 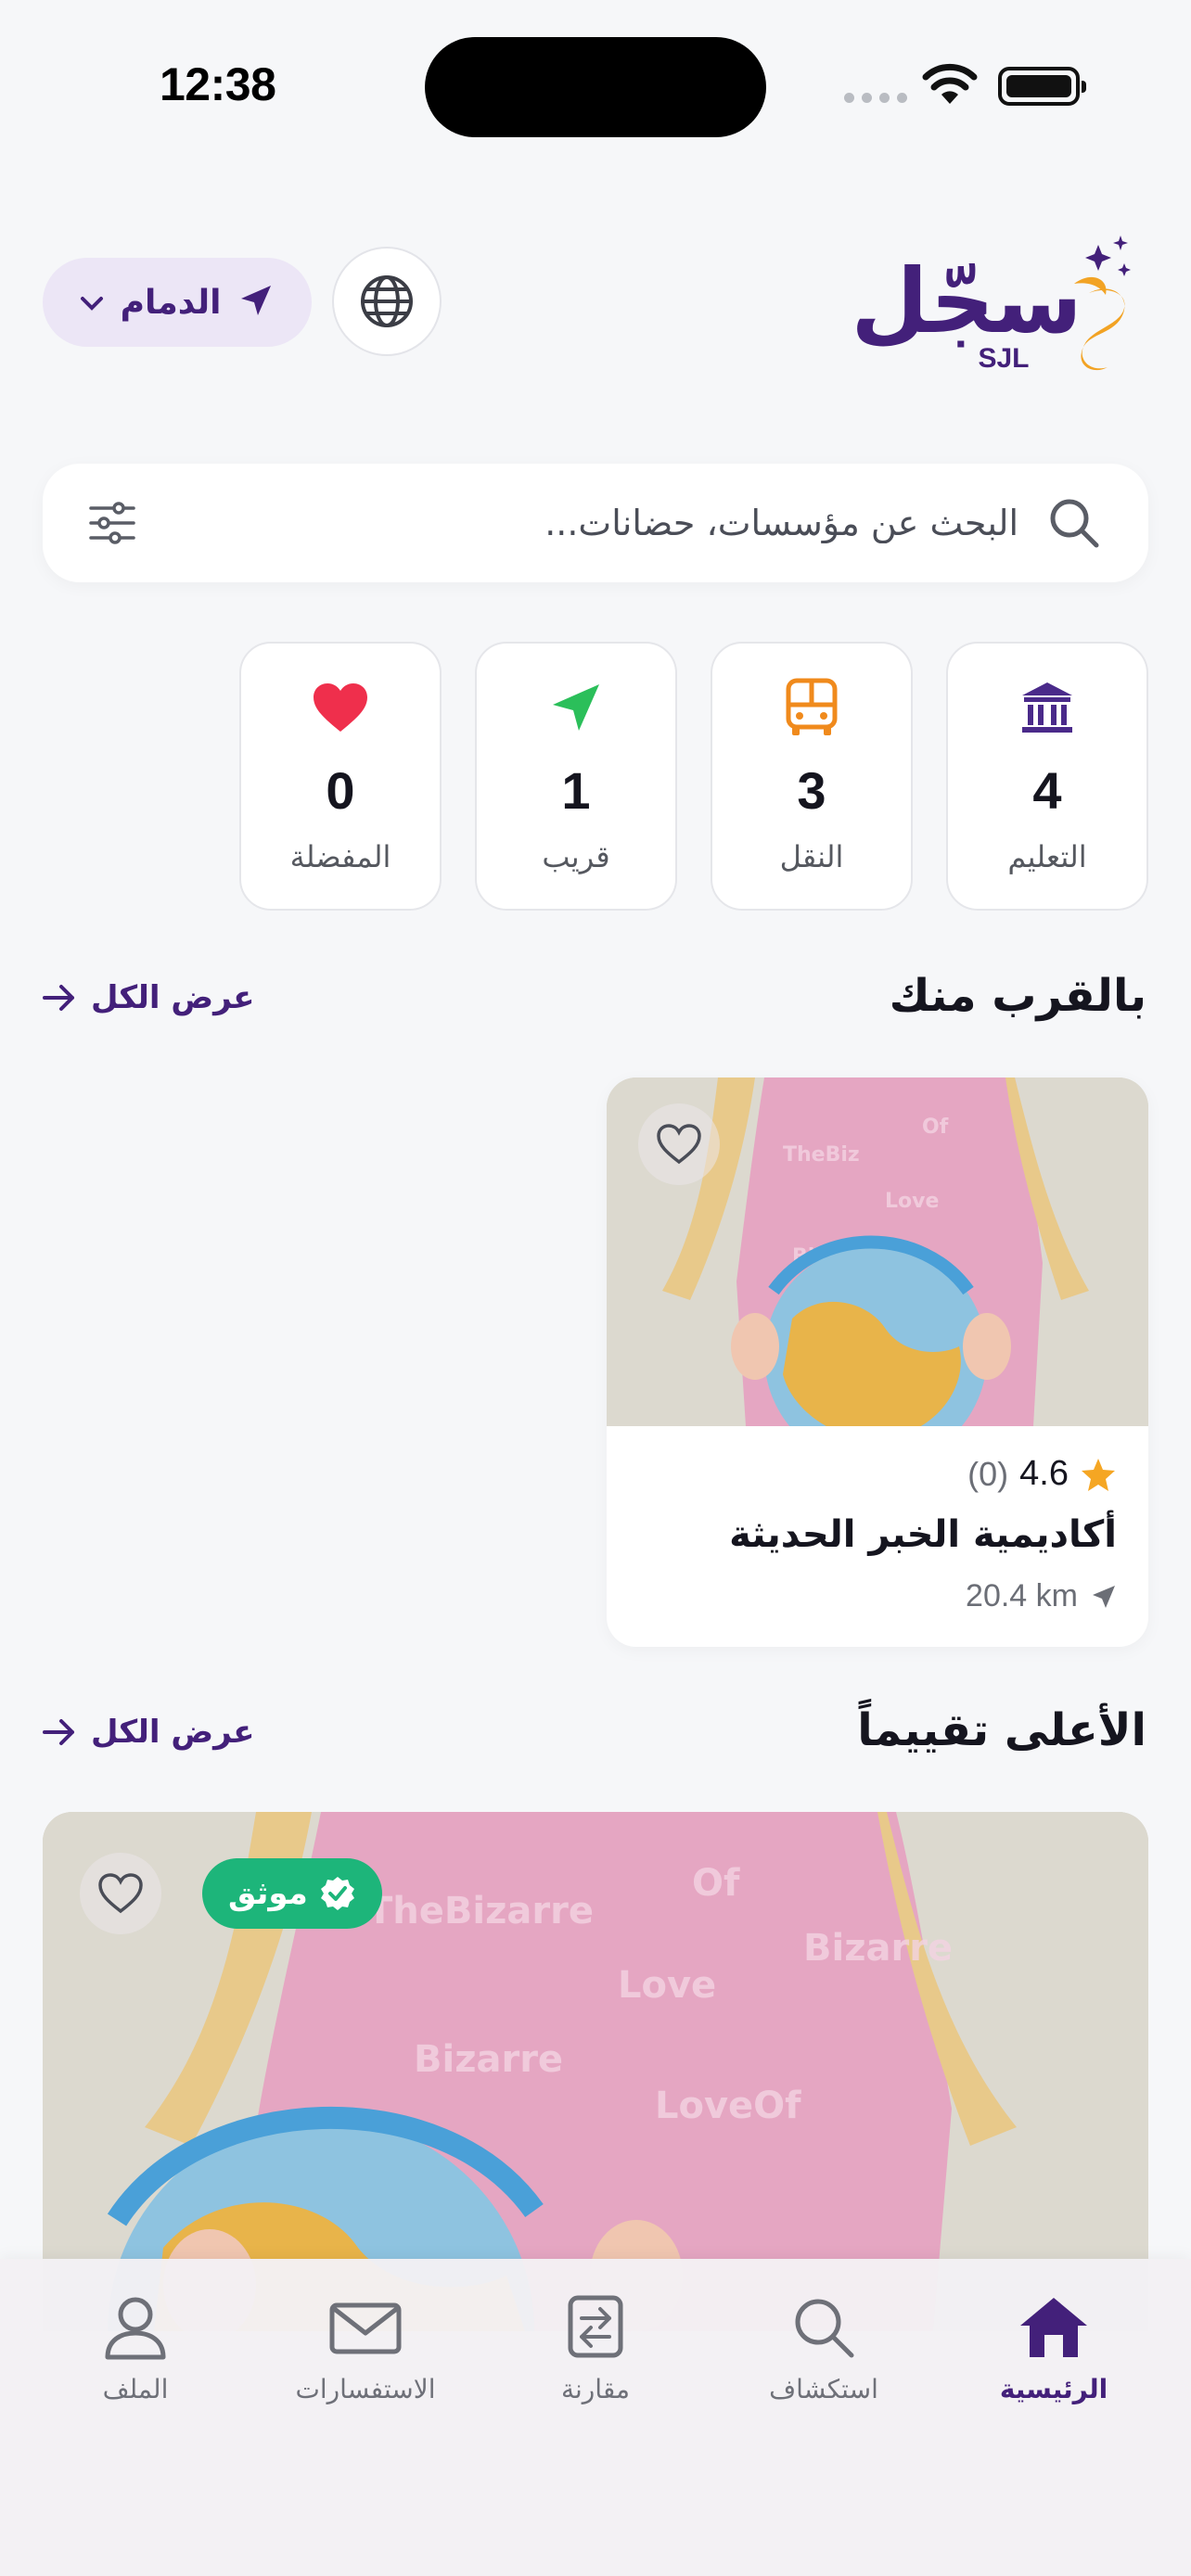 What do you see at coordinates (135, 2328) in the screenshot?
I see `profile-icon` at bounding box center [135, 2328].